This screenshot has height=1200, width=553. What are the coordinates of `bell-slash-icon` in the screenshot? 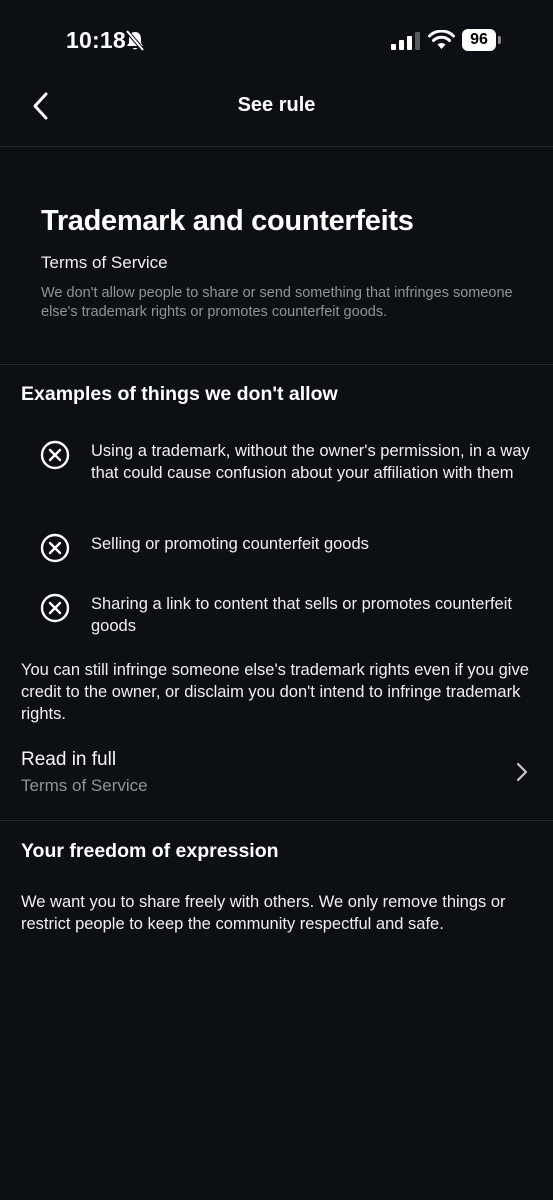 It's located at (135, 41).